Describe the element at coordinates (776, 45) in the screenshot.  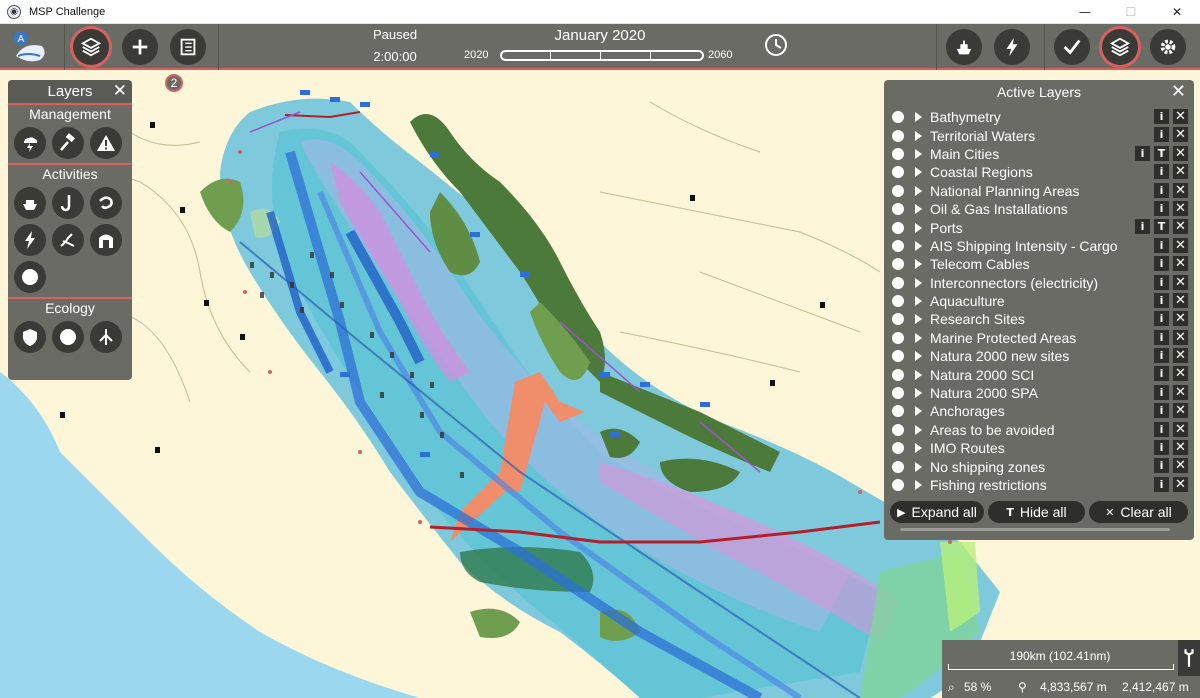
I see `timeline-clock-icon` at that location.